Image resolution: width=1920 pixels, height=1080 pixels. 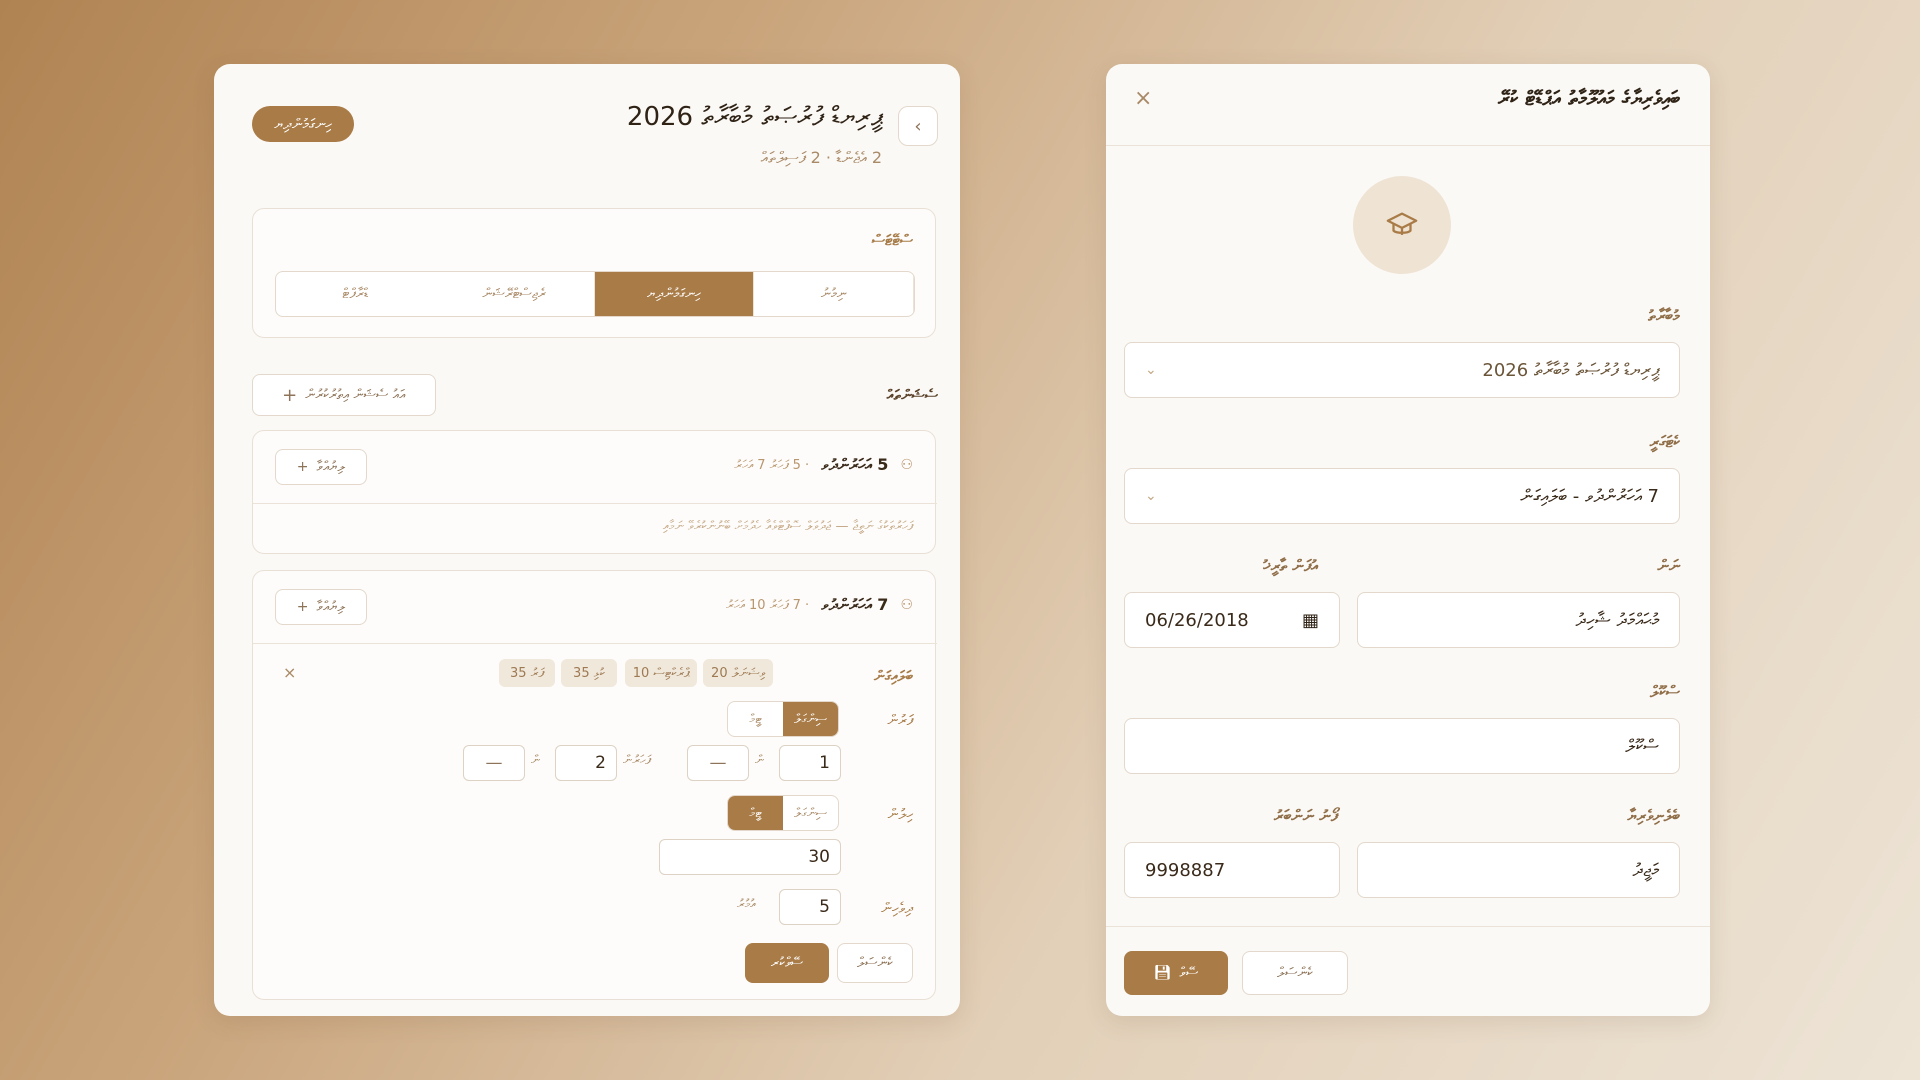 I want to click on session-meta: · 5 ފަހަރު 7 އަހަރު, so click(x=772, y=465).